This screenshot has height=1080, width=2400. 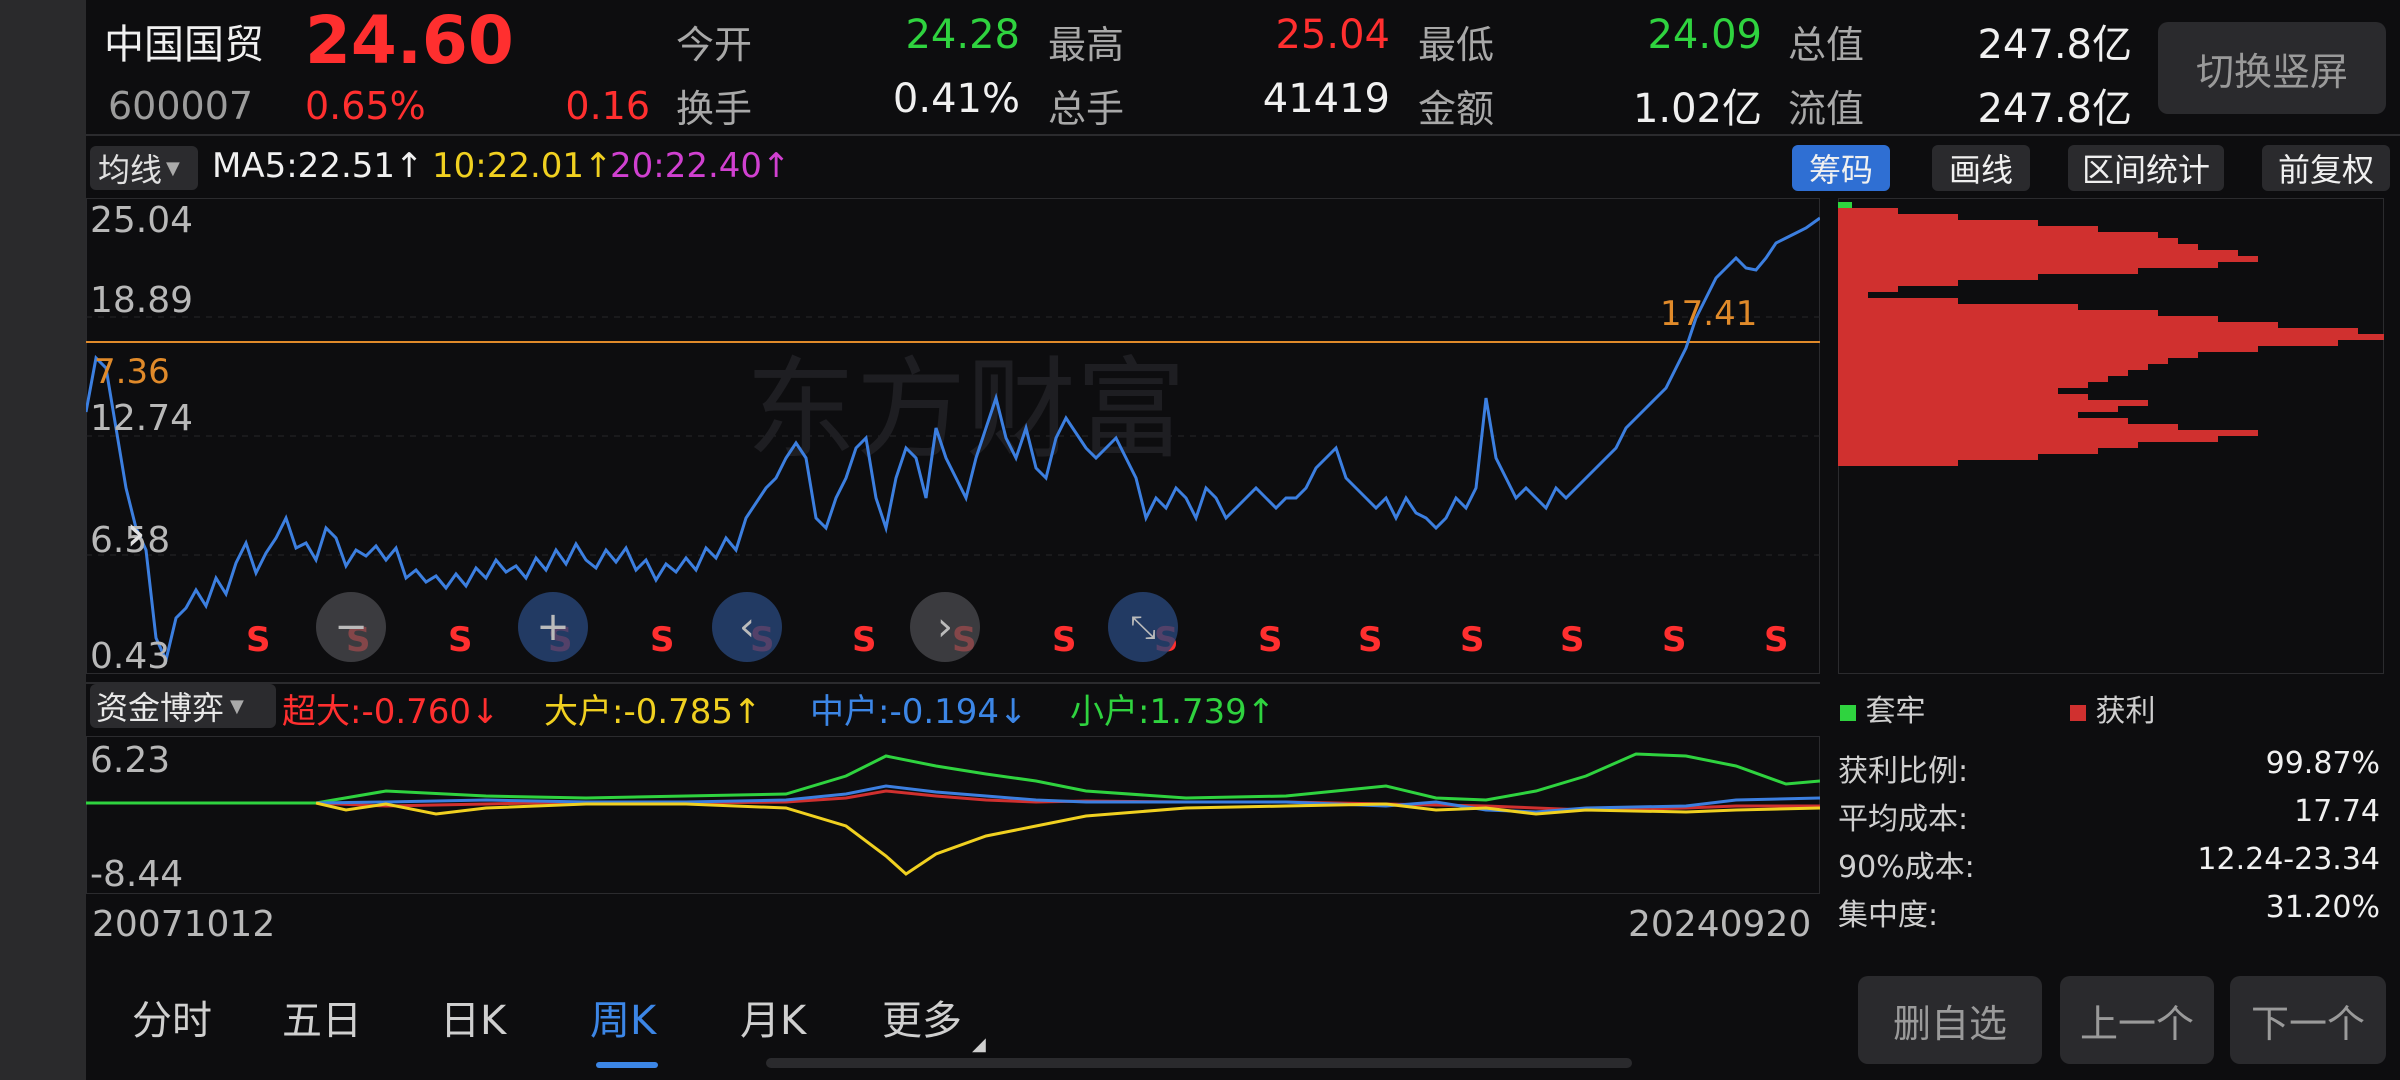 I want to click on stat-value-high: 25.04, so click(x=1332, y=35).